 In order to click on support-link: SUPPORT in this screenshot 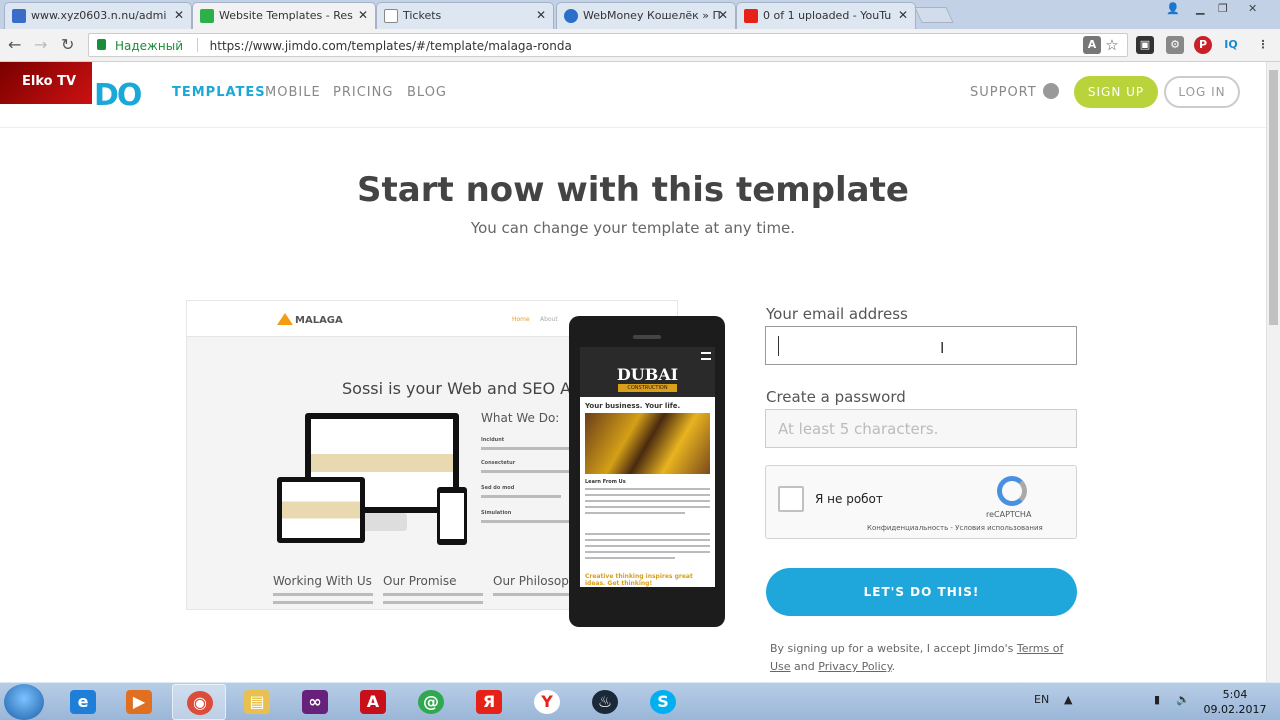, I will do `click(1003, 92)`.